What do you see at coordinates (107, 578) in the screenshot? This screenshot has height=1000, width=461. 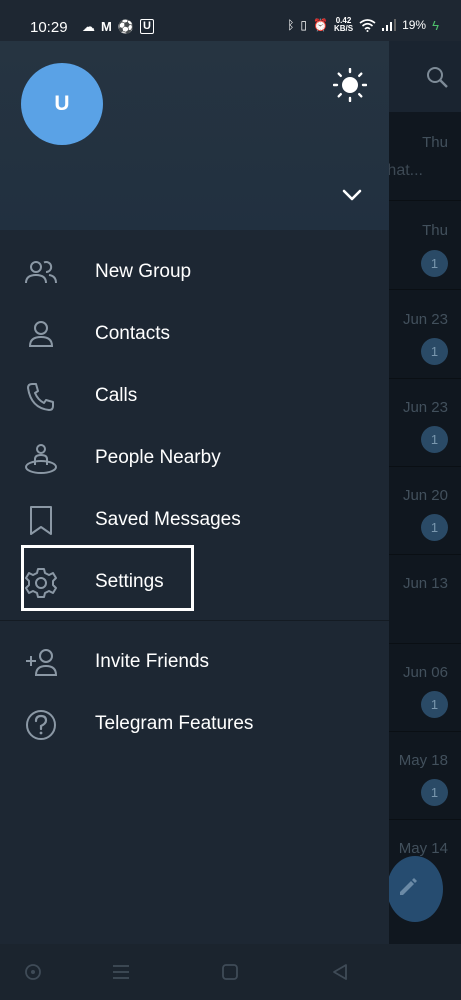 I see `settings-highlight-box` at bounding box center [107, 578].